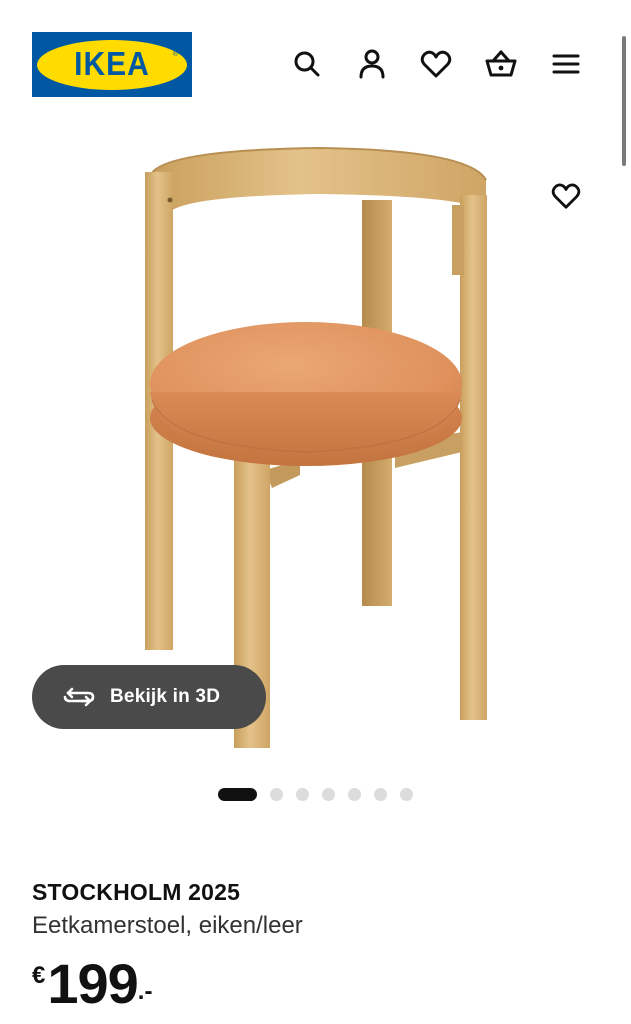 The image size is (631, 1024). I want to click on product-name: STOCKHOLM 2025, so click(136, 892).